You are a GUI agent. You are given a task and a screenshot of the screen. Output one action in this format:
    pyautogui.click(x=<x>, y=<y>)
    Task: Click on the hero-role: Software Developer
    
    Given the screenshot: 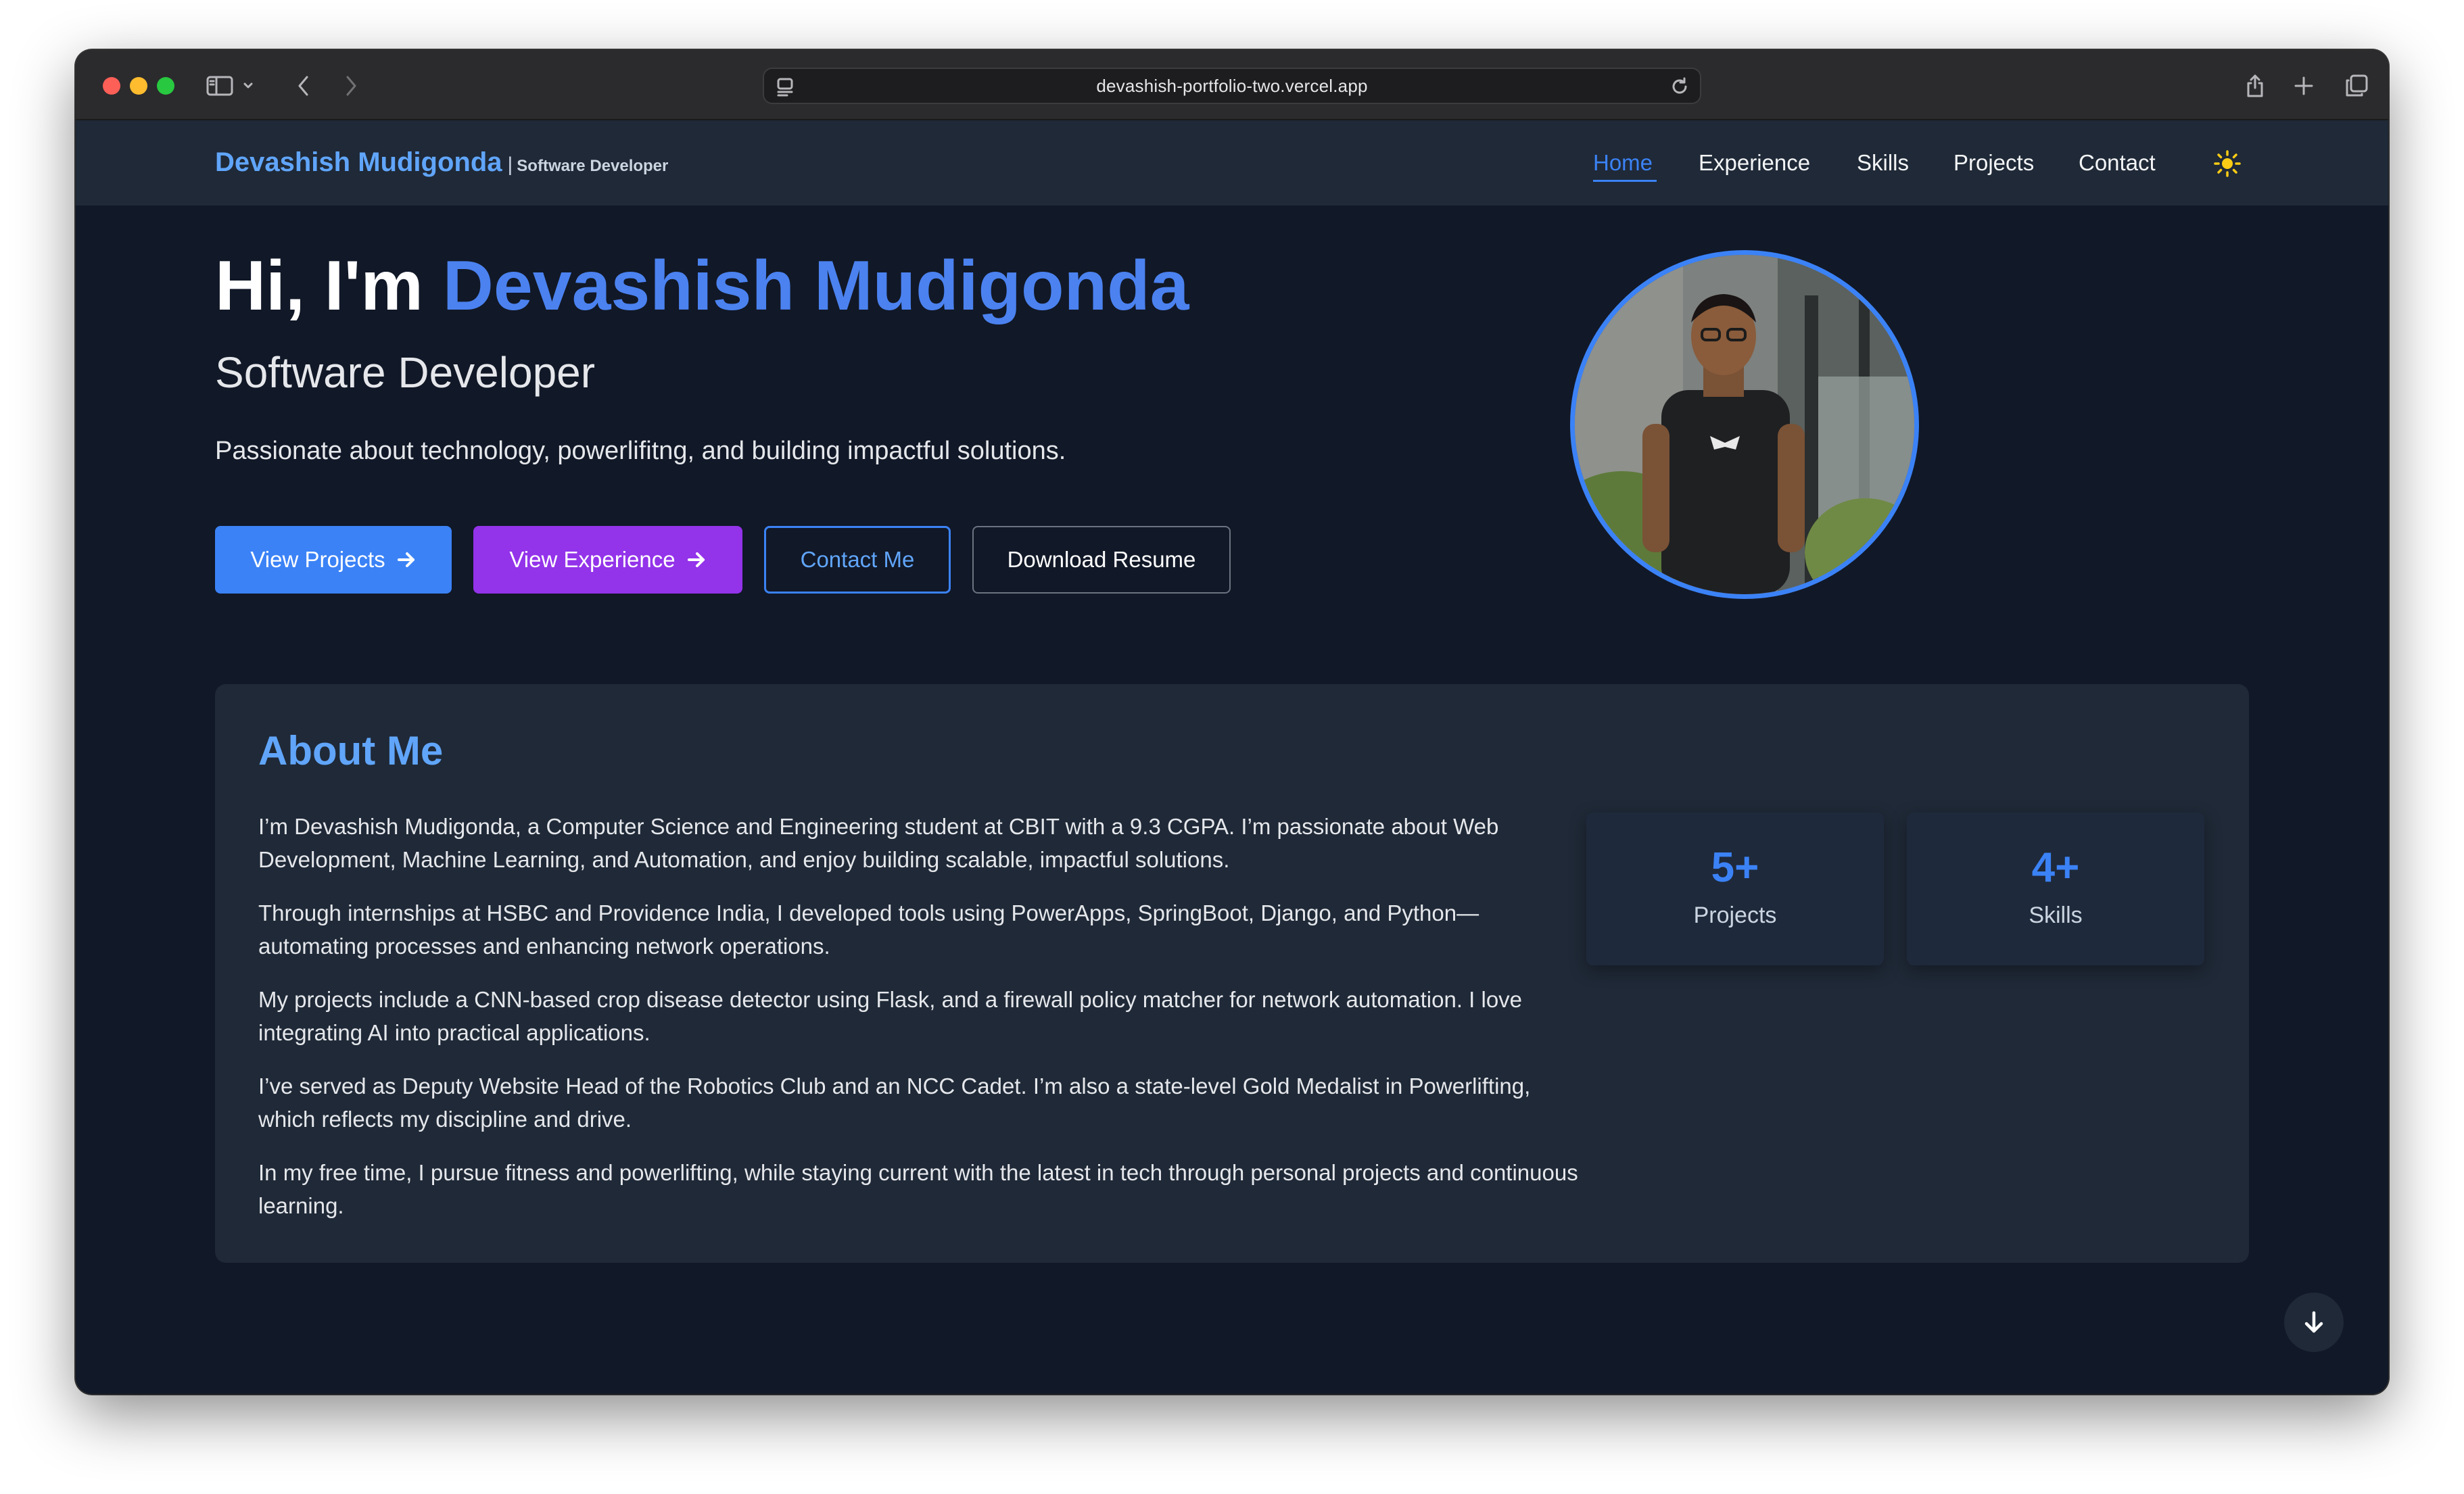 What is the action you would take?
    pyautogui.click(x=405, y=372)
    